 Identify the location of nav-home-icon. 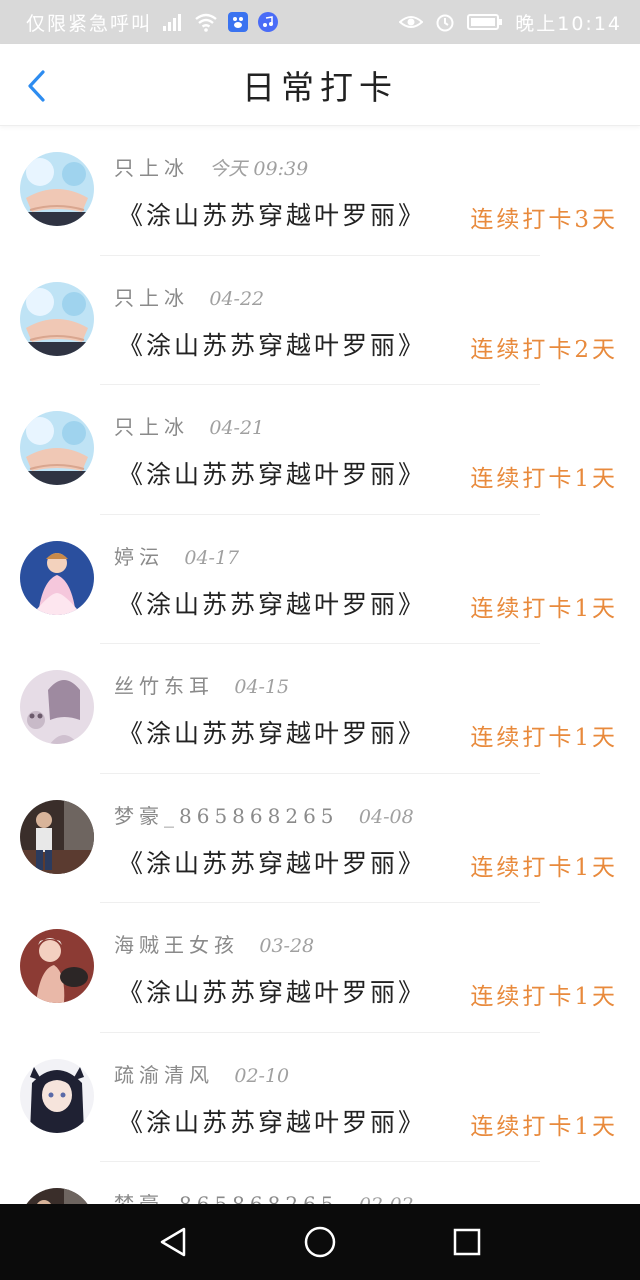
(320, 1242).